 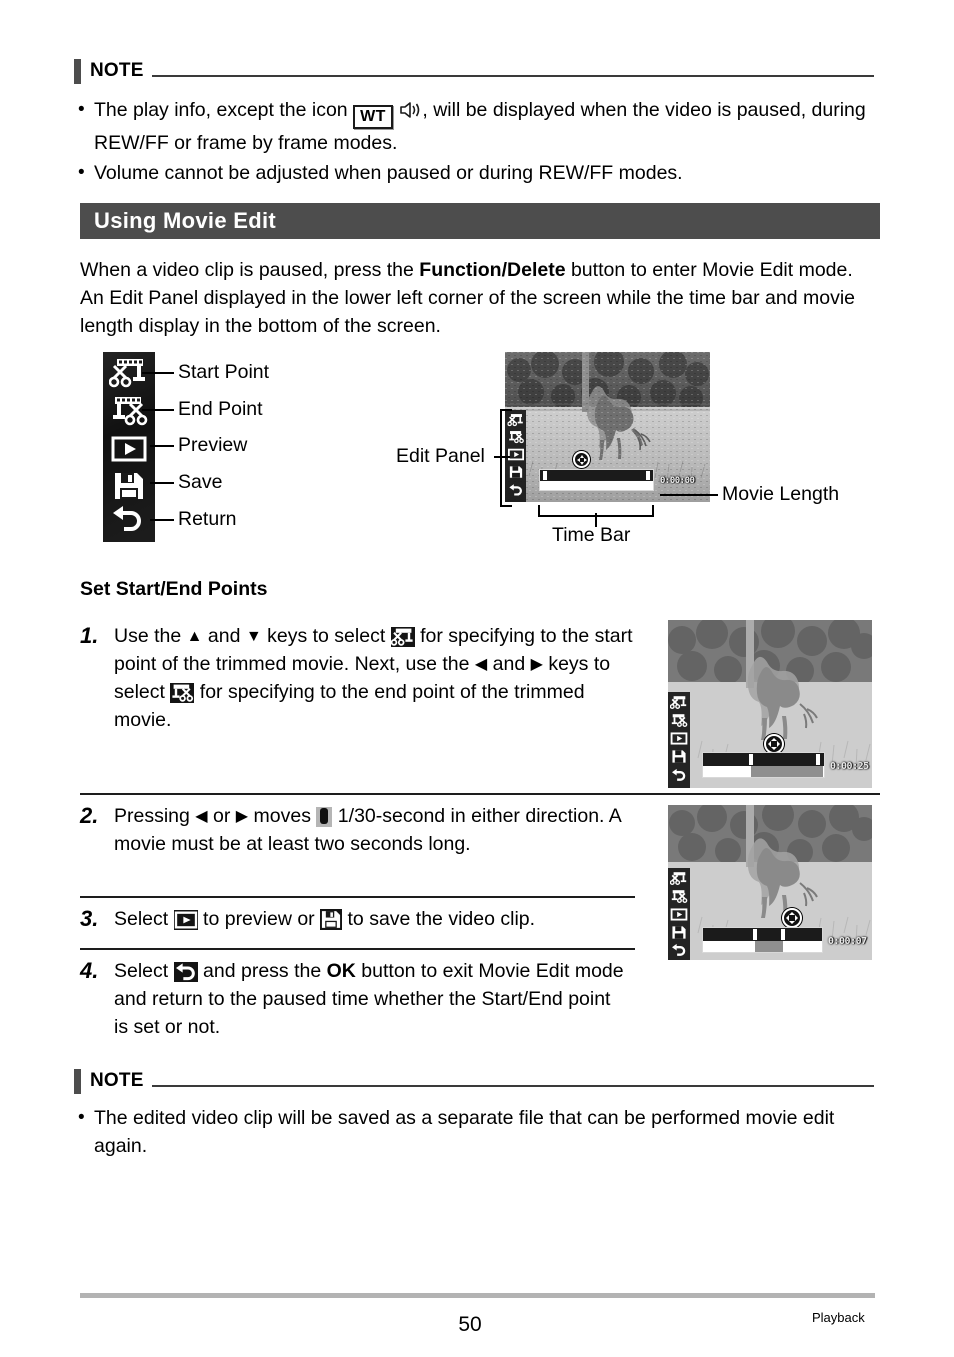 I want to click on edit-panel-overlay, so click(x=679, y=740).